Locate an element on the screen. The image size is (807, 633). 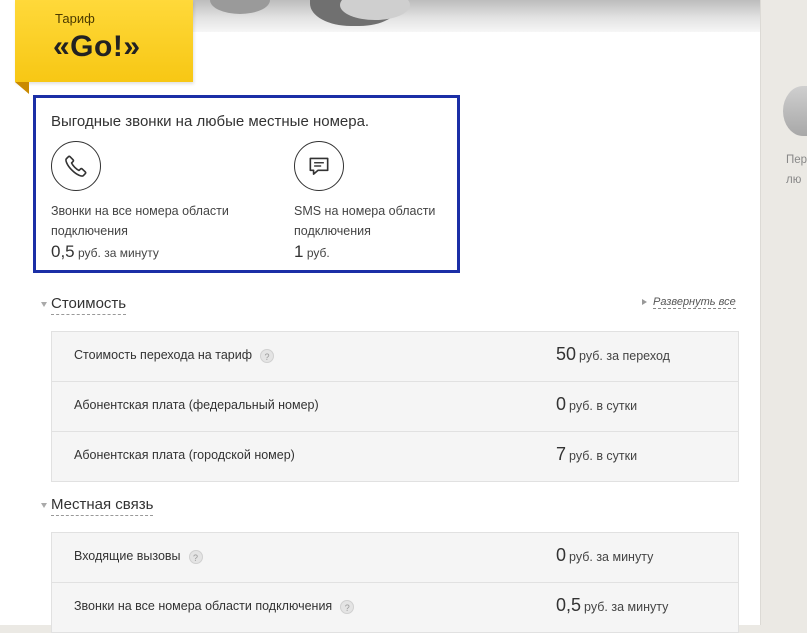
row-value: 50 руб. за переход is located at coordinates (613, 354).